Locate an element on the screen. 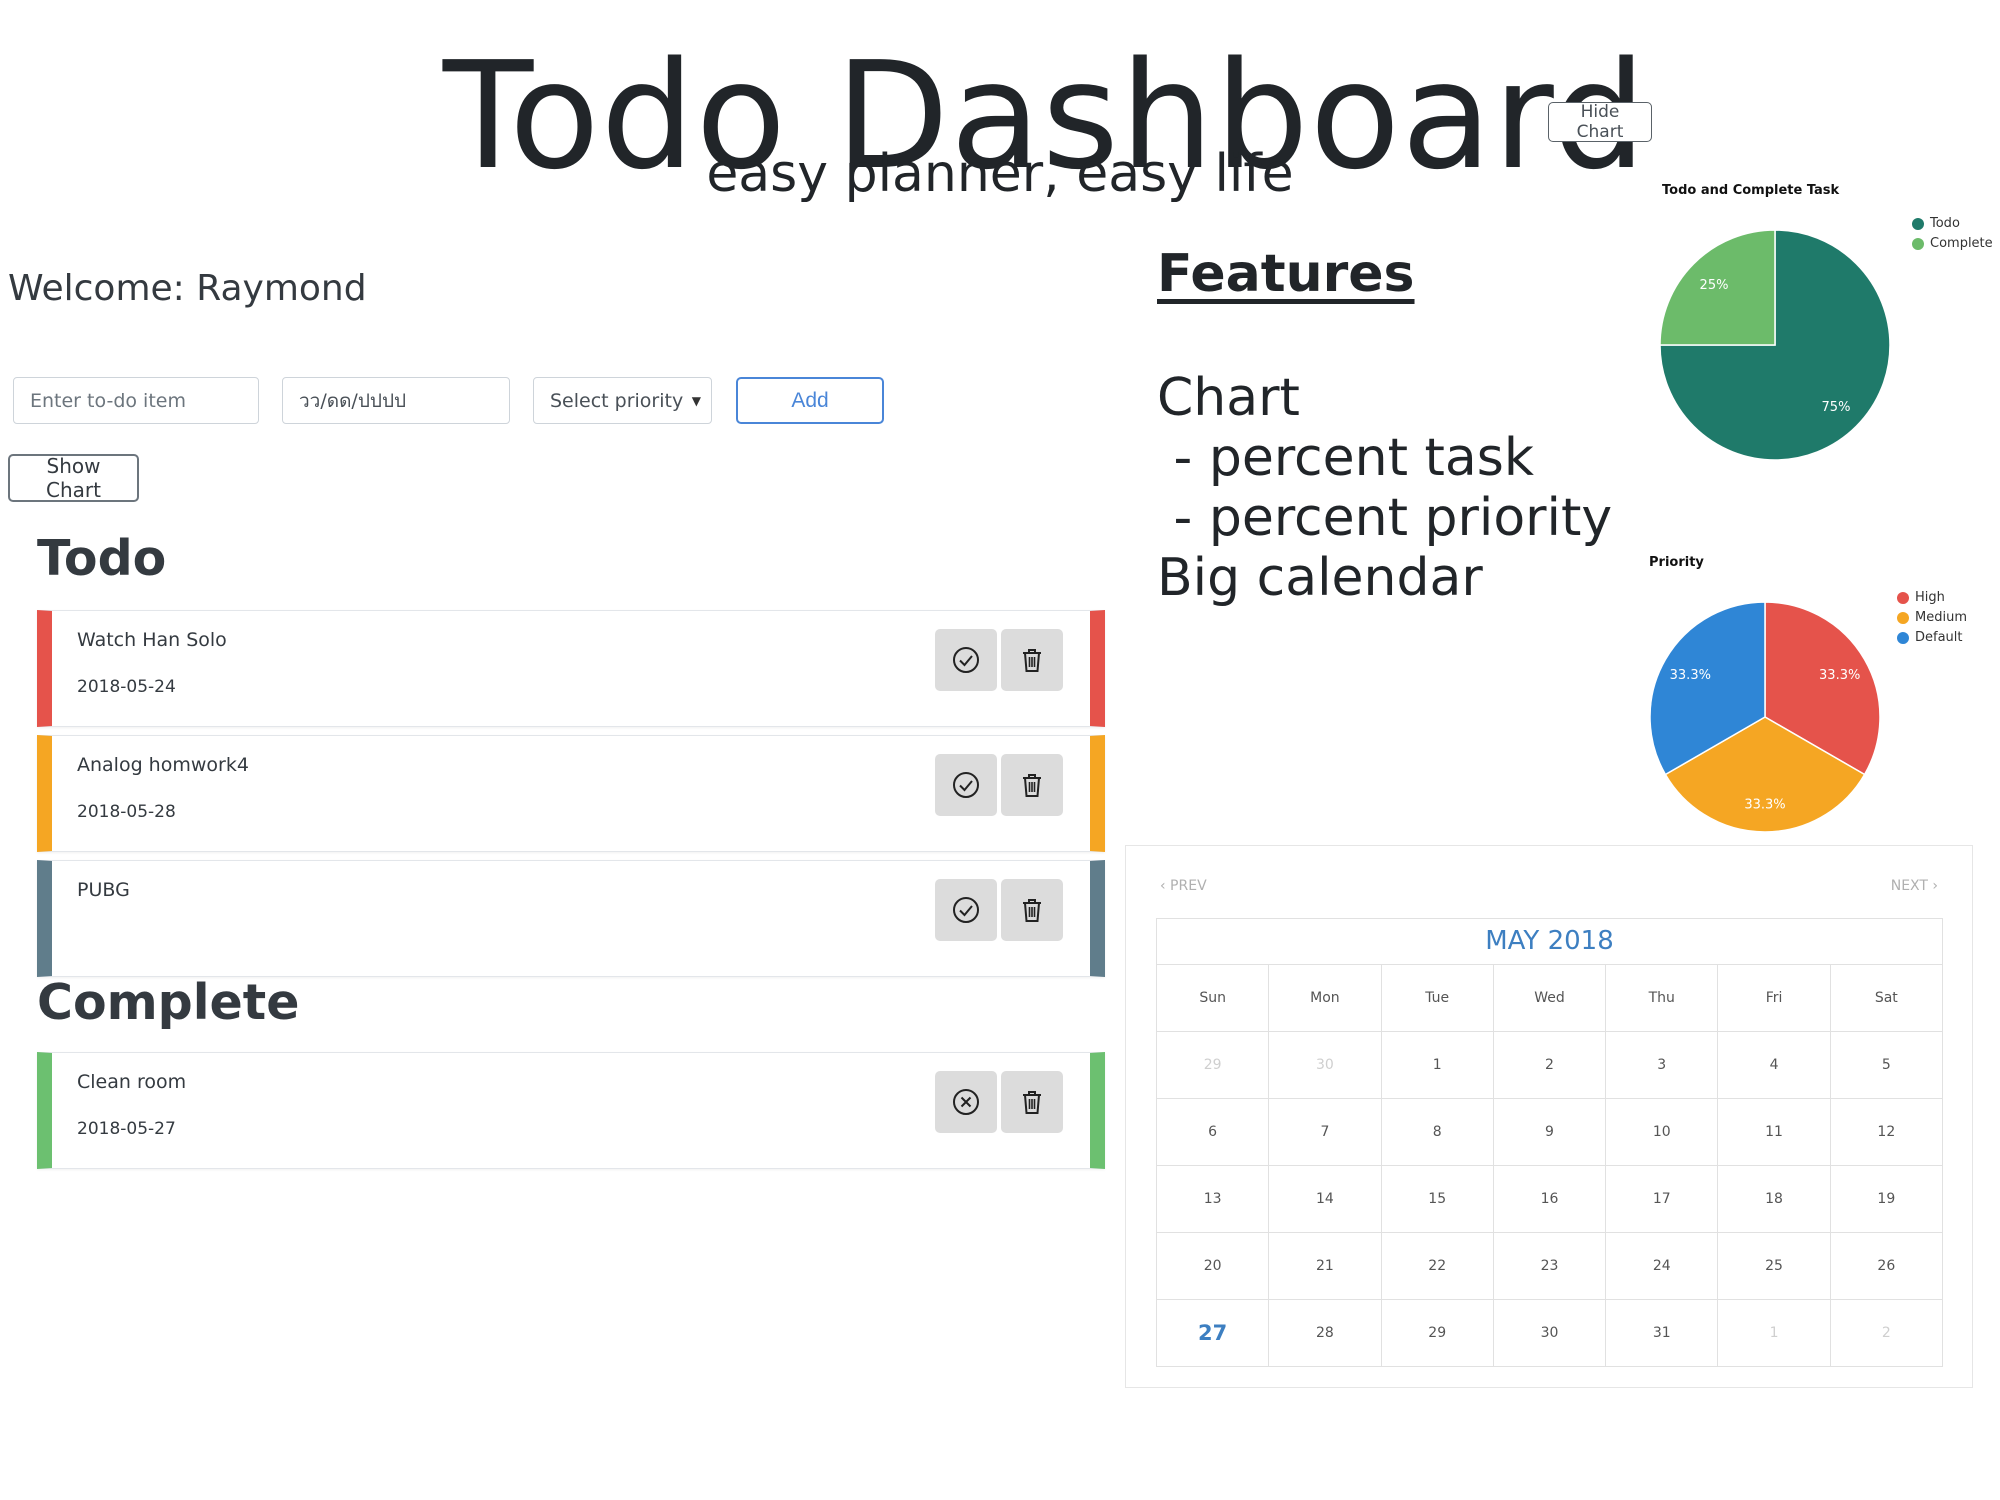  welcome-message: Welcome: Raymond is located at coordinates (187, 288).